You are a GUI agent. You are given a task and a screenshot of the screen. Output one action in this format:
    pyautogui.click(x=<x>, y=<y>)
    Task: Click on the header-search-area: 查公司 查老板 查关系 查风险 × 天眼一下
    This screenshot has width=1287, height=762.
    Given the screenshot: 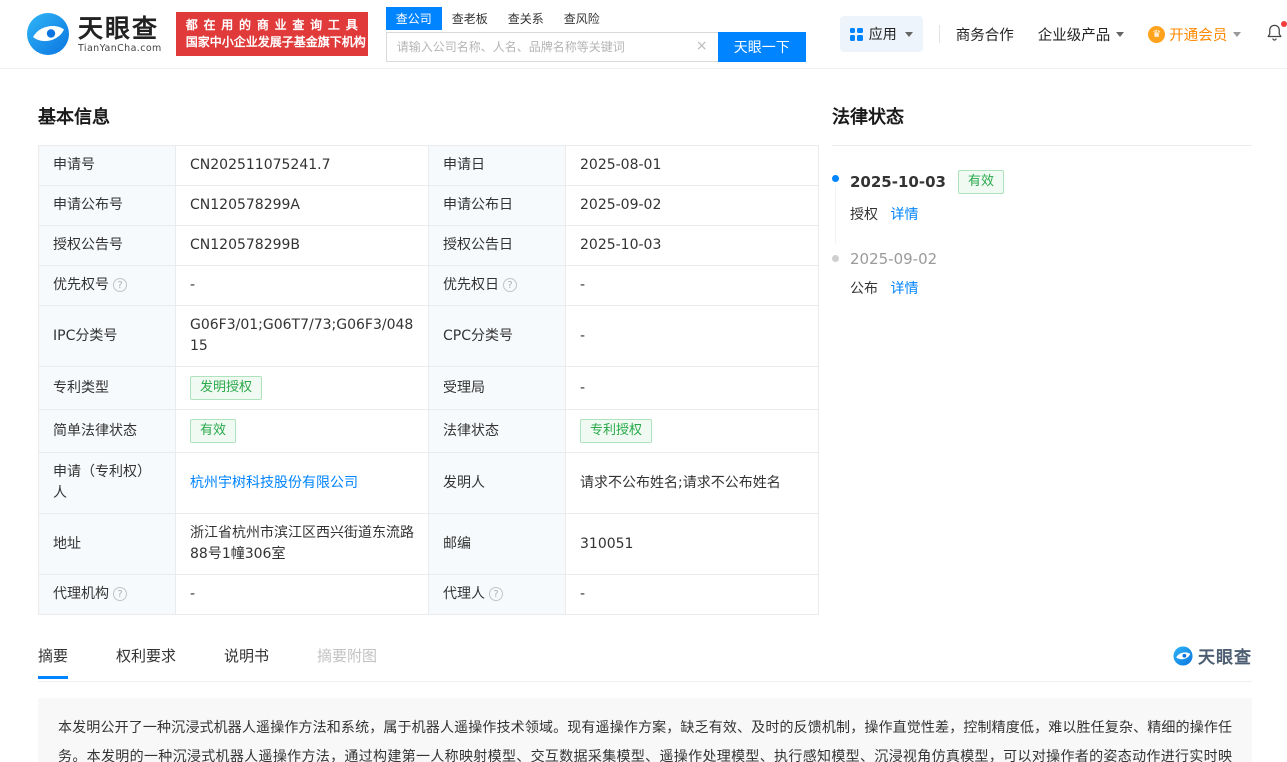 What is the action you would take?
    pyautogui.click(x=595, y=34)
    